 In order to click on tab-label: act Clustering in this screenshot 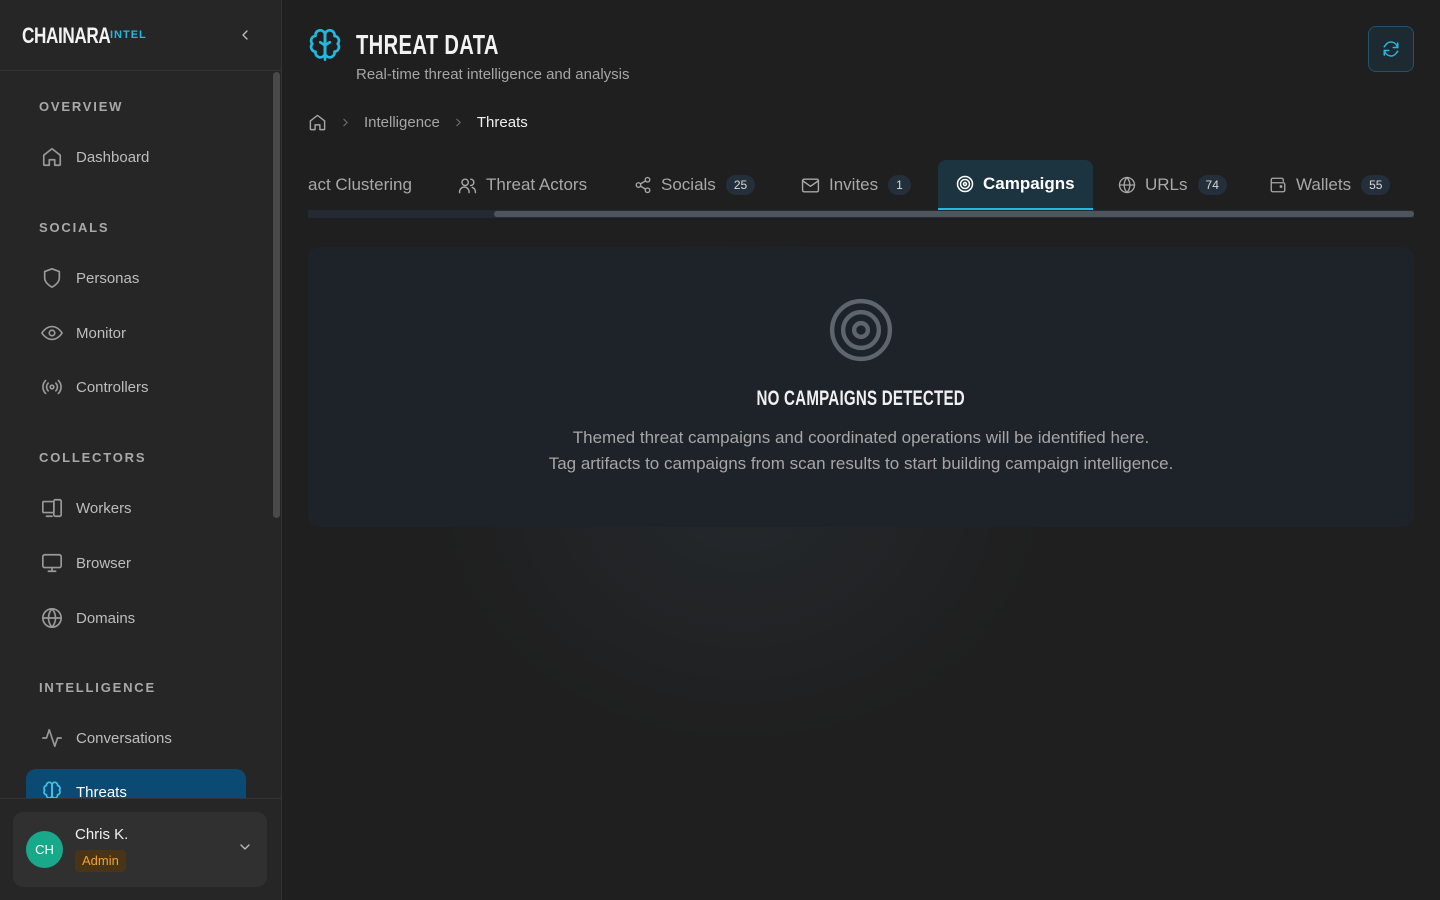, I will do `click(360, 184)`.